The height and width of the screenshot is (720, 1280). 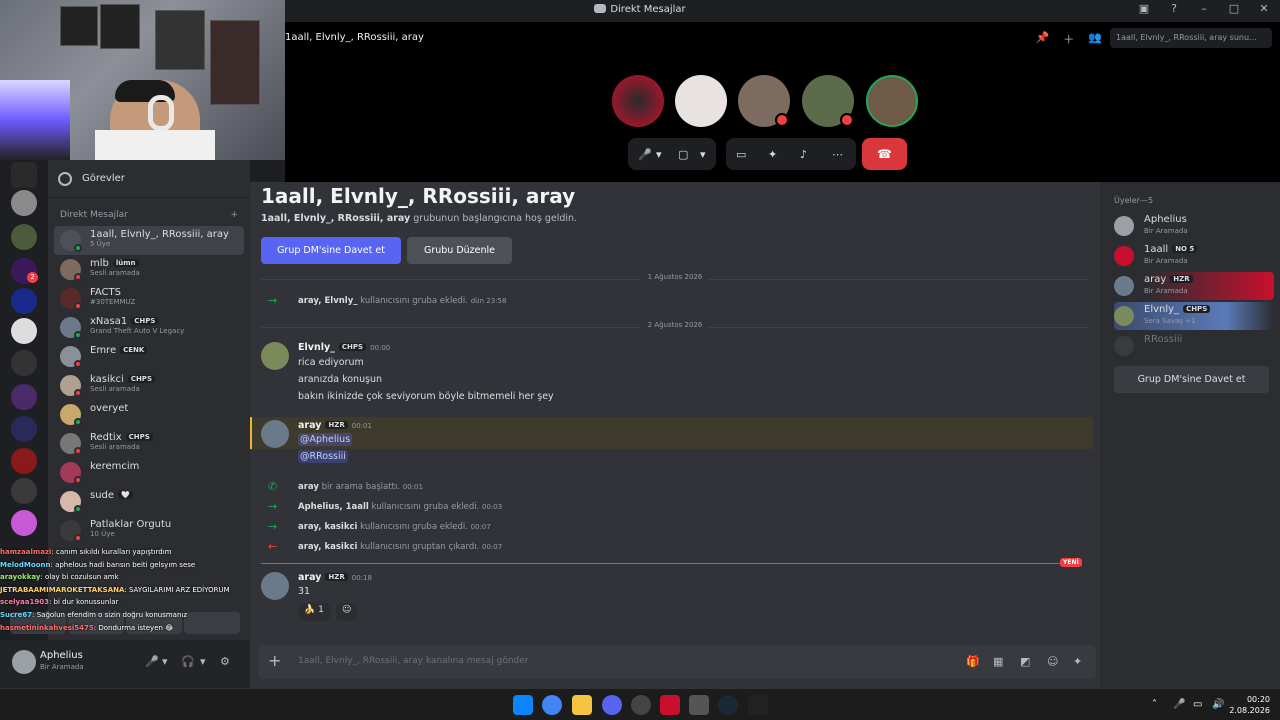 What do you see at coordinates (884, 154) in the screenshot?
I see `hang-up-button: ☎` at bounding box center [884, 154].